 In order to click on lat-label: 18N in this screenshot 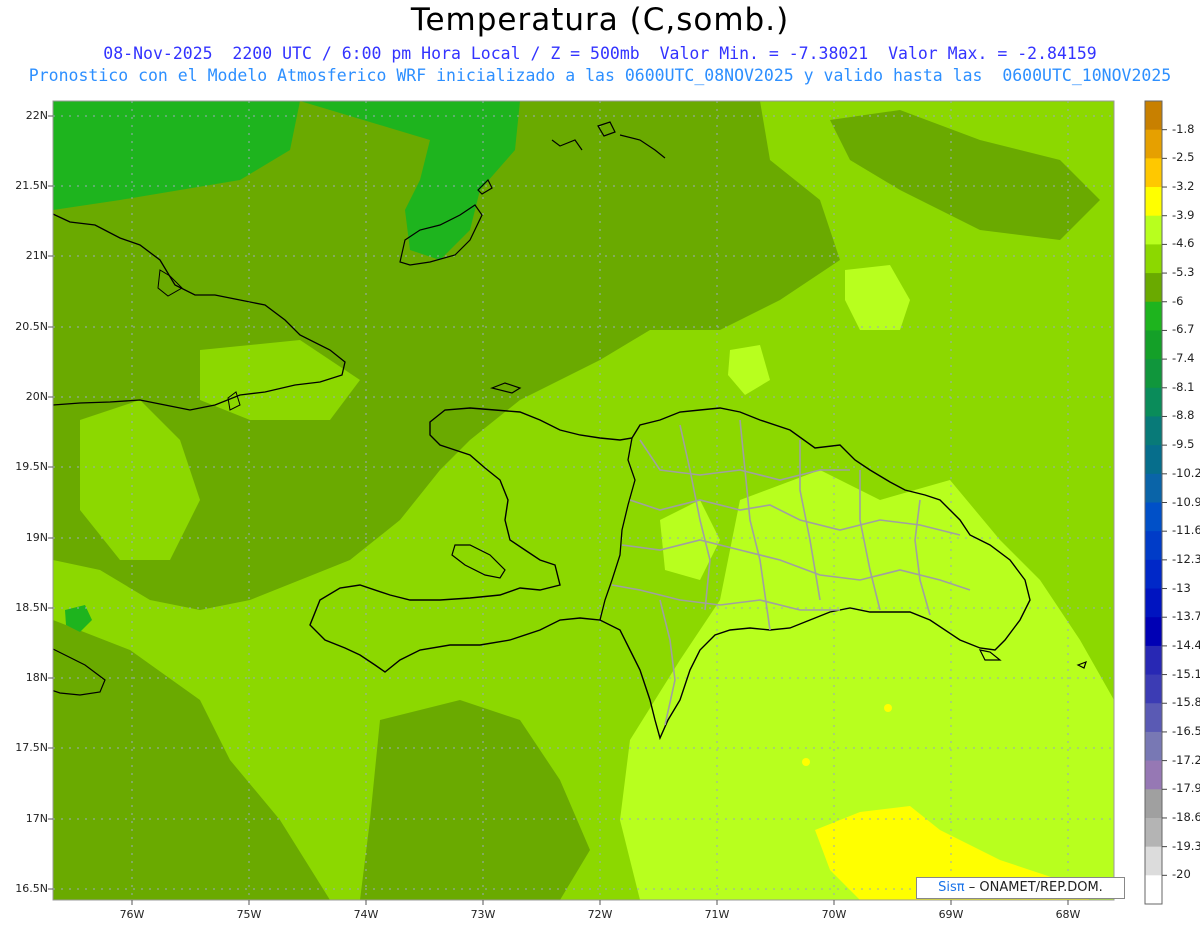, I will do `click(36, 677)`.